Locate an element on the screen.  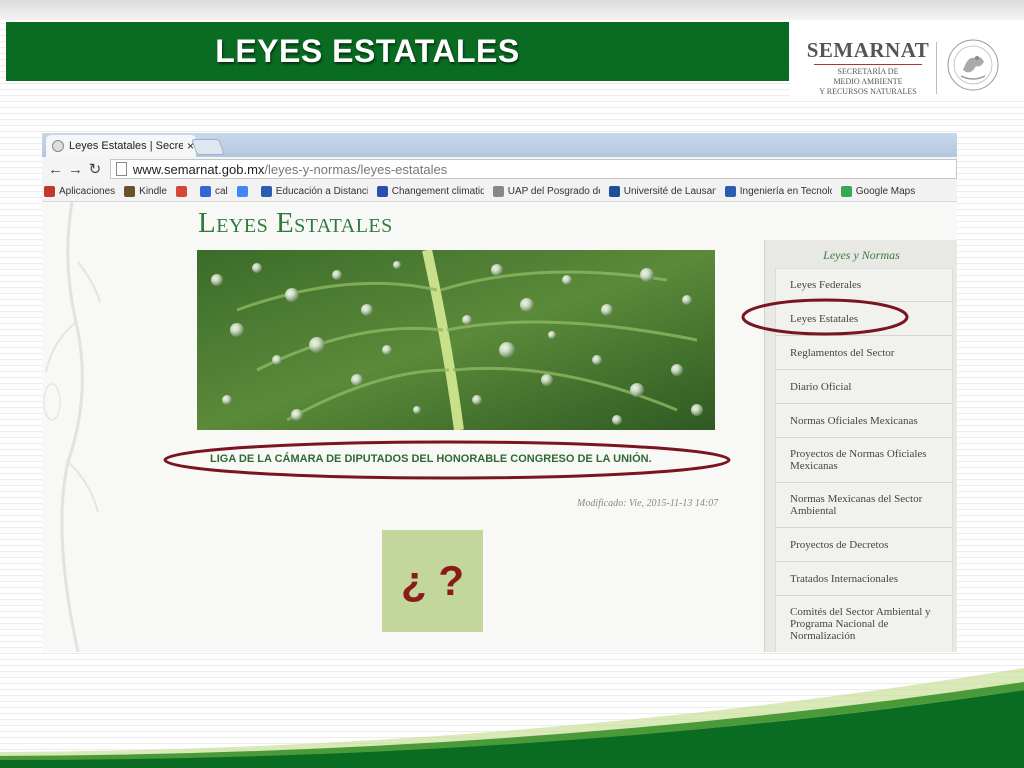
sidebar-item-proyectos-de-decretos: Proyectos de Decretos is located at coordinates (864, 545).